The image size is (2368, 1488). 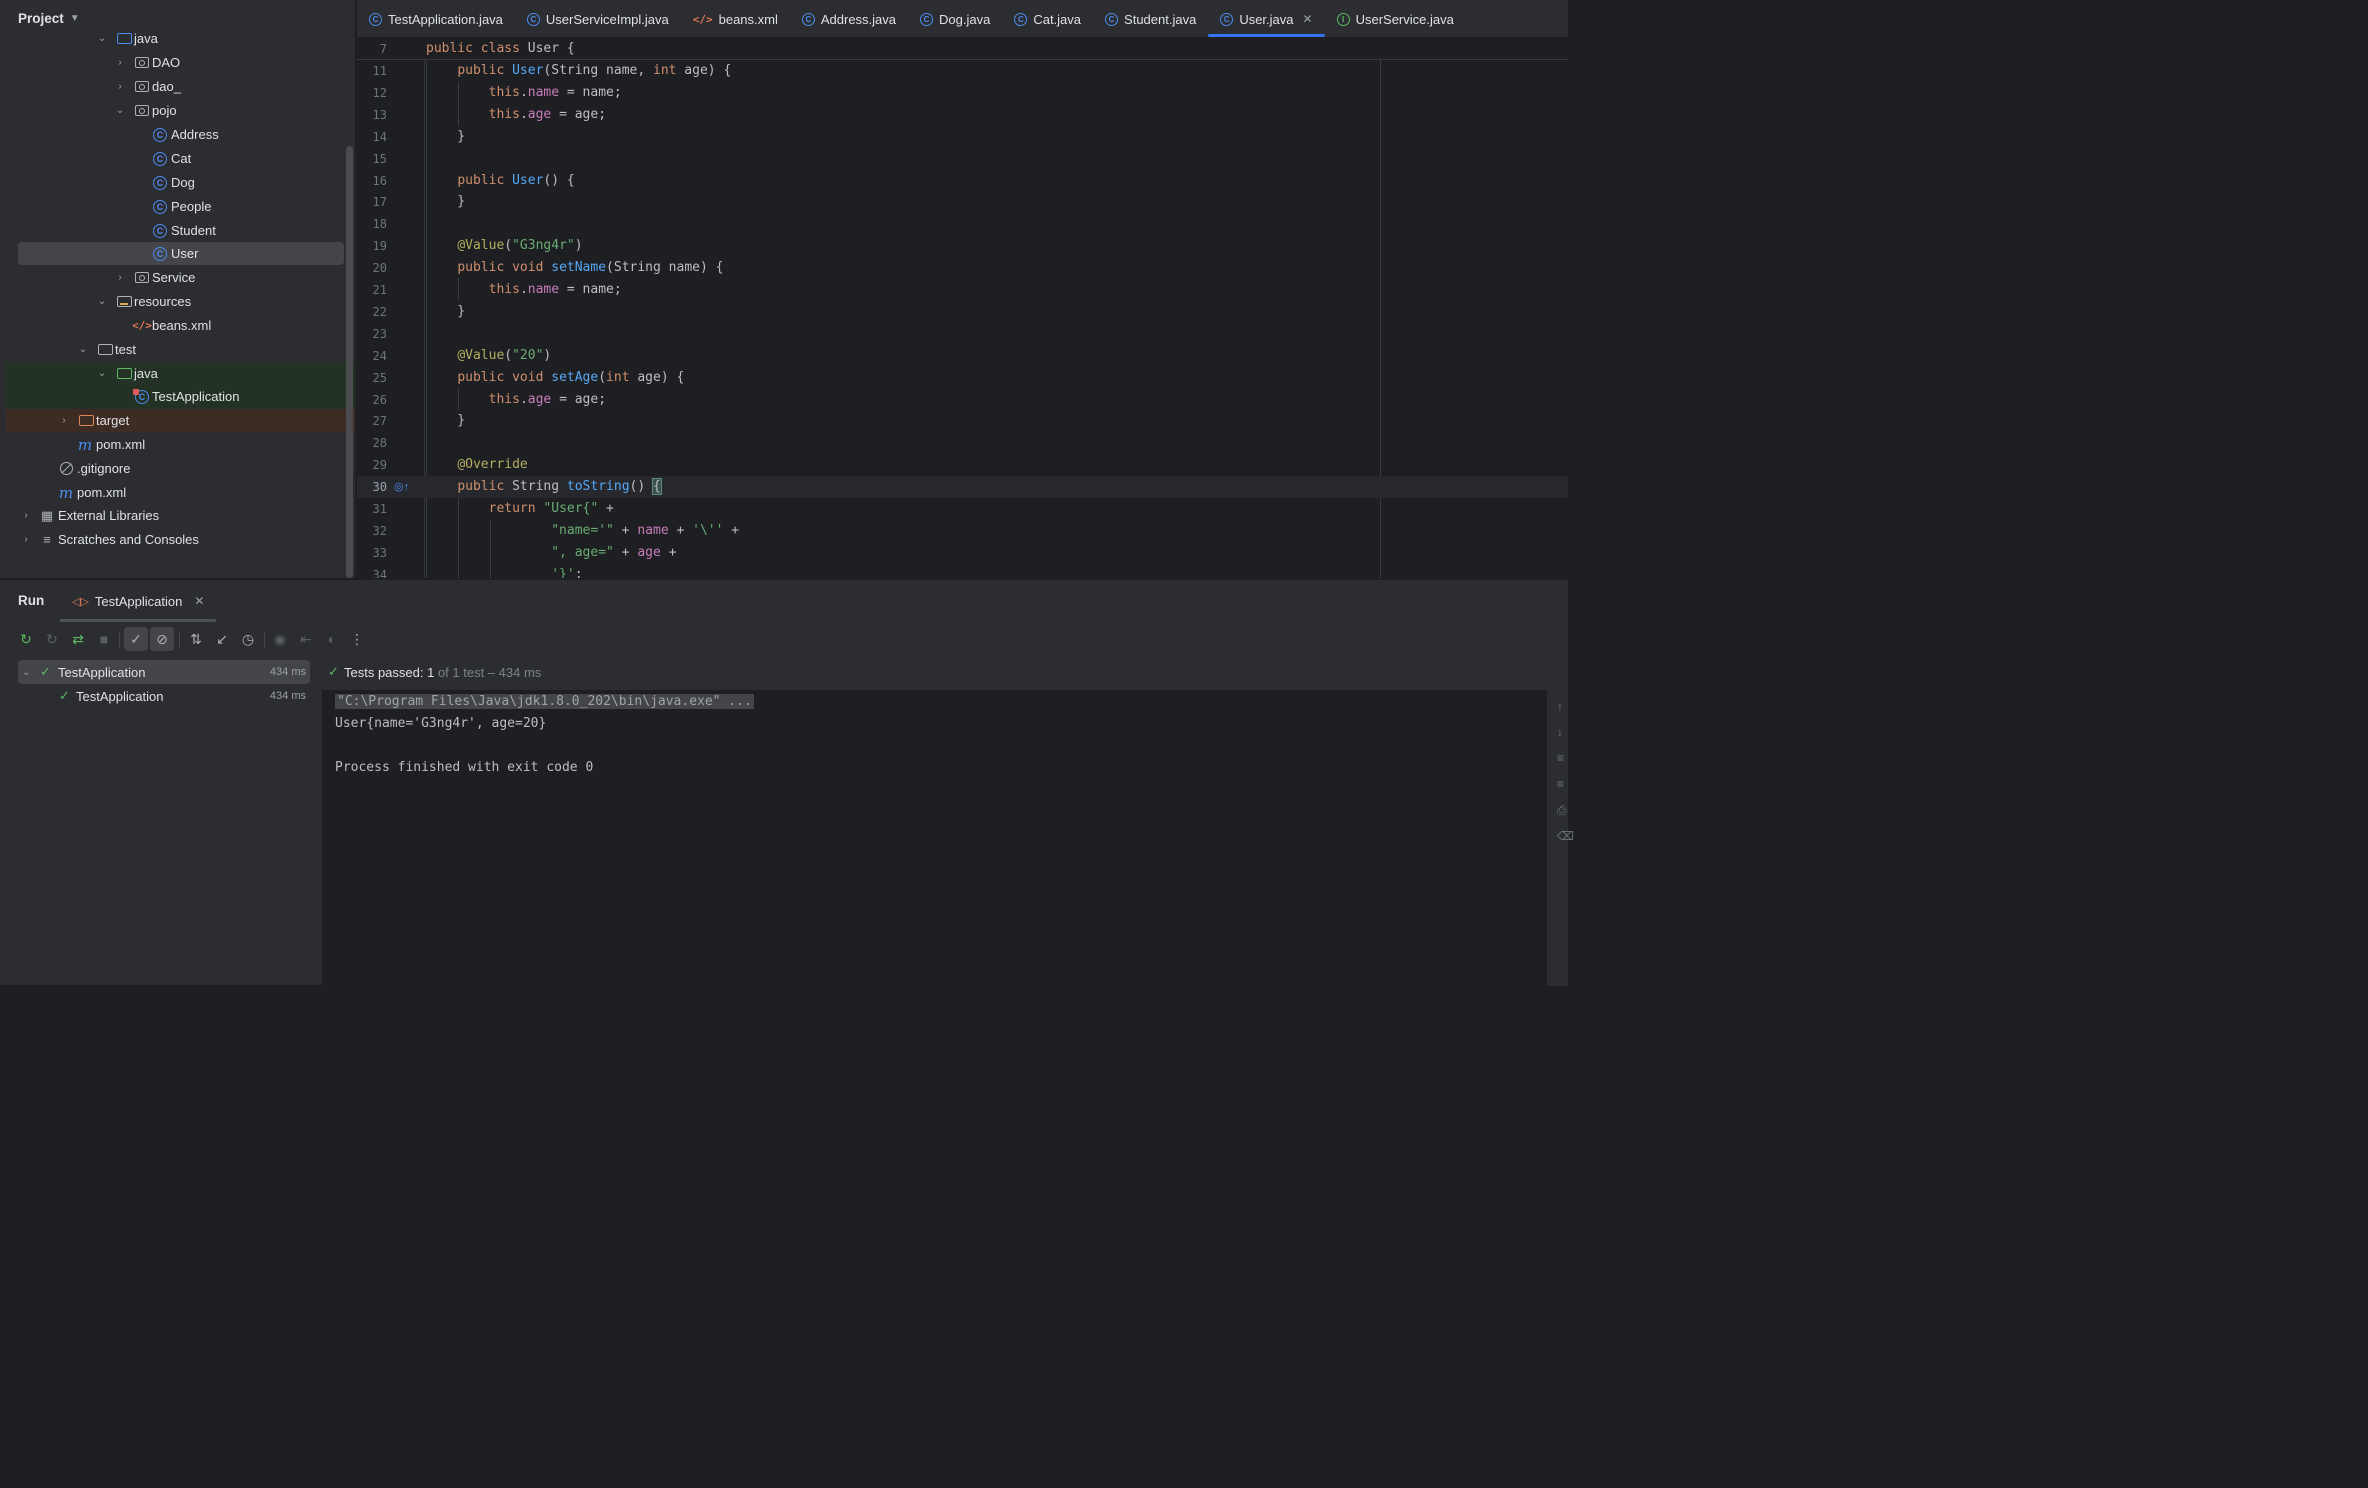 What do you see at coordinates (1562, 810) in the screenshot?
I see `print-icon: ⎙` at bounding box center [1562, 810].